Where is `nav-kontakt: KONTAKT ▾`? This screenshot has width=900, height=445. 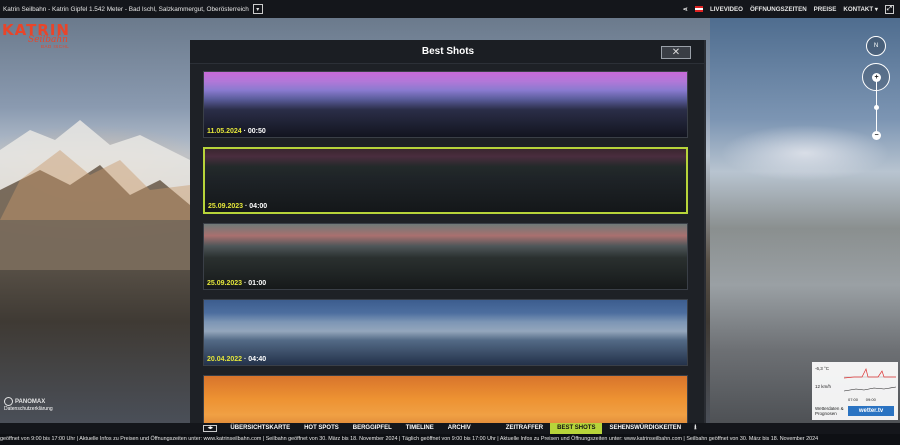 nav-kontakt: KONTAKT ▾ is located at coordinates (860, 9).